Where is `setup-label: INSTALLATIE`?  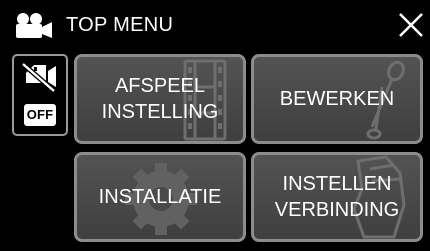 setup-label: INSTALLATIE is located at coordinates (160, 197).